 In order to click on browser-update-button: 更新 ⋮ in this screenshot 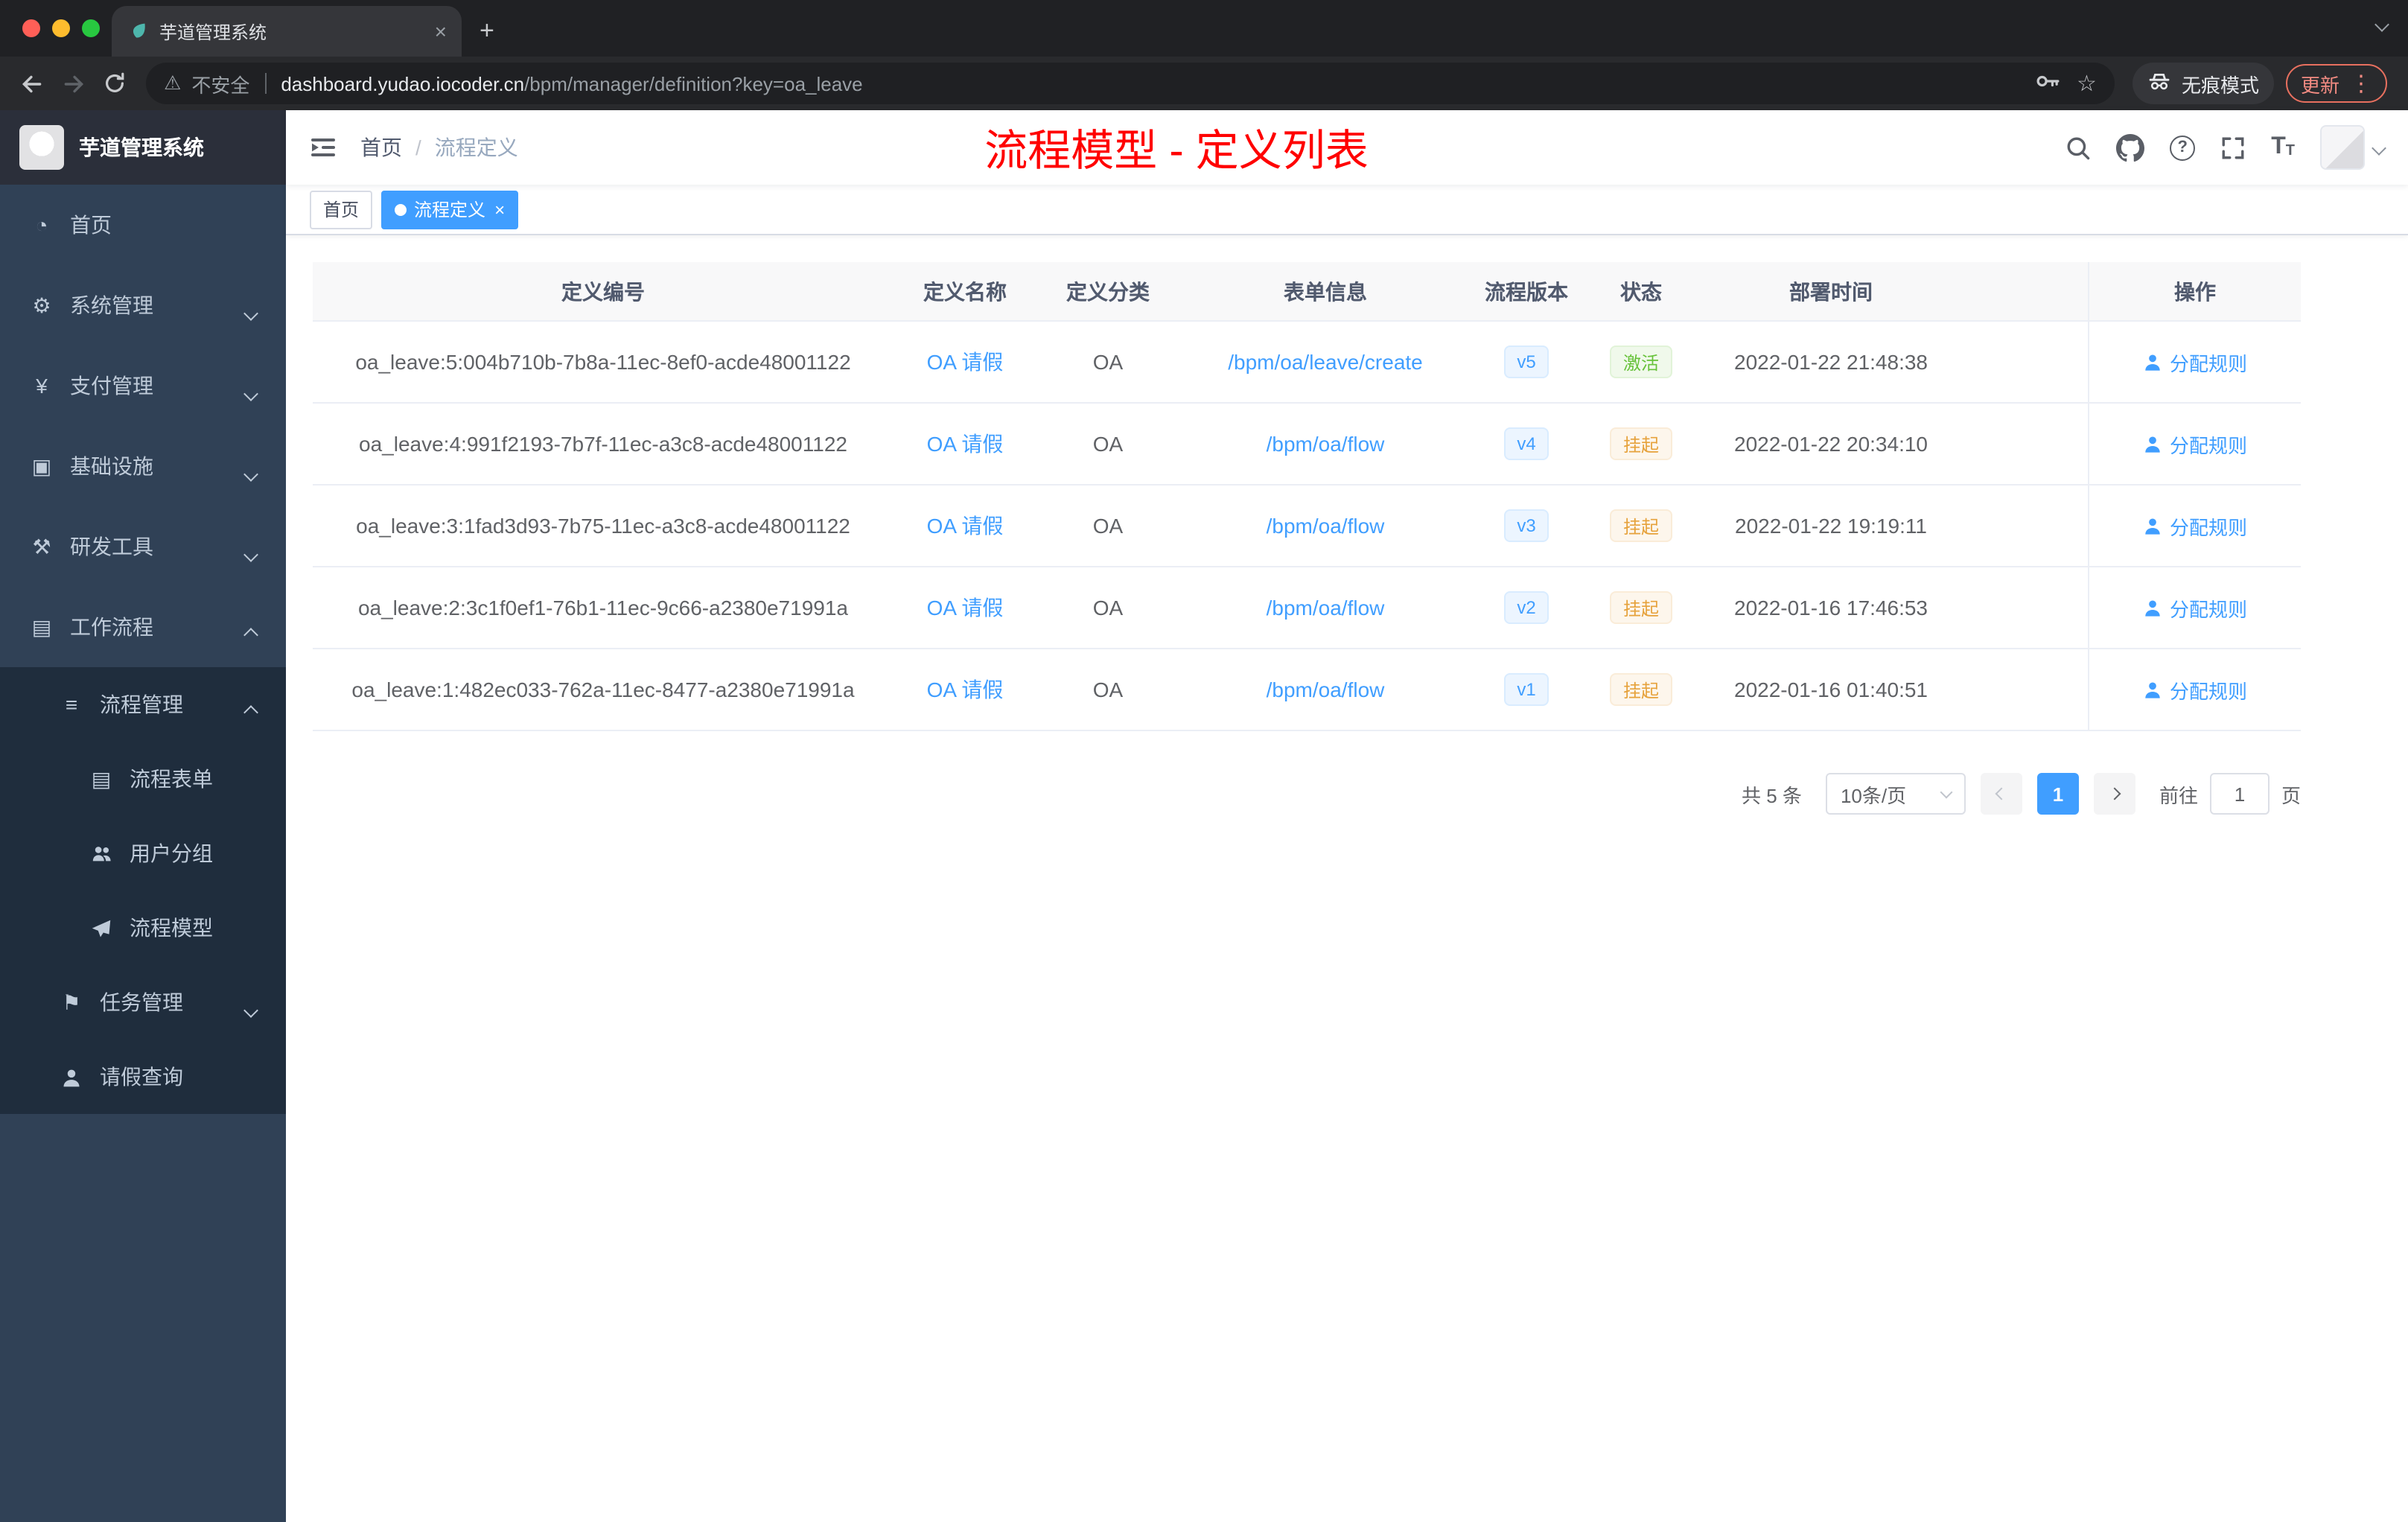, I will do `click(2336, 83)`.